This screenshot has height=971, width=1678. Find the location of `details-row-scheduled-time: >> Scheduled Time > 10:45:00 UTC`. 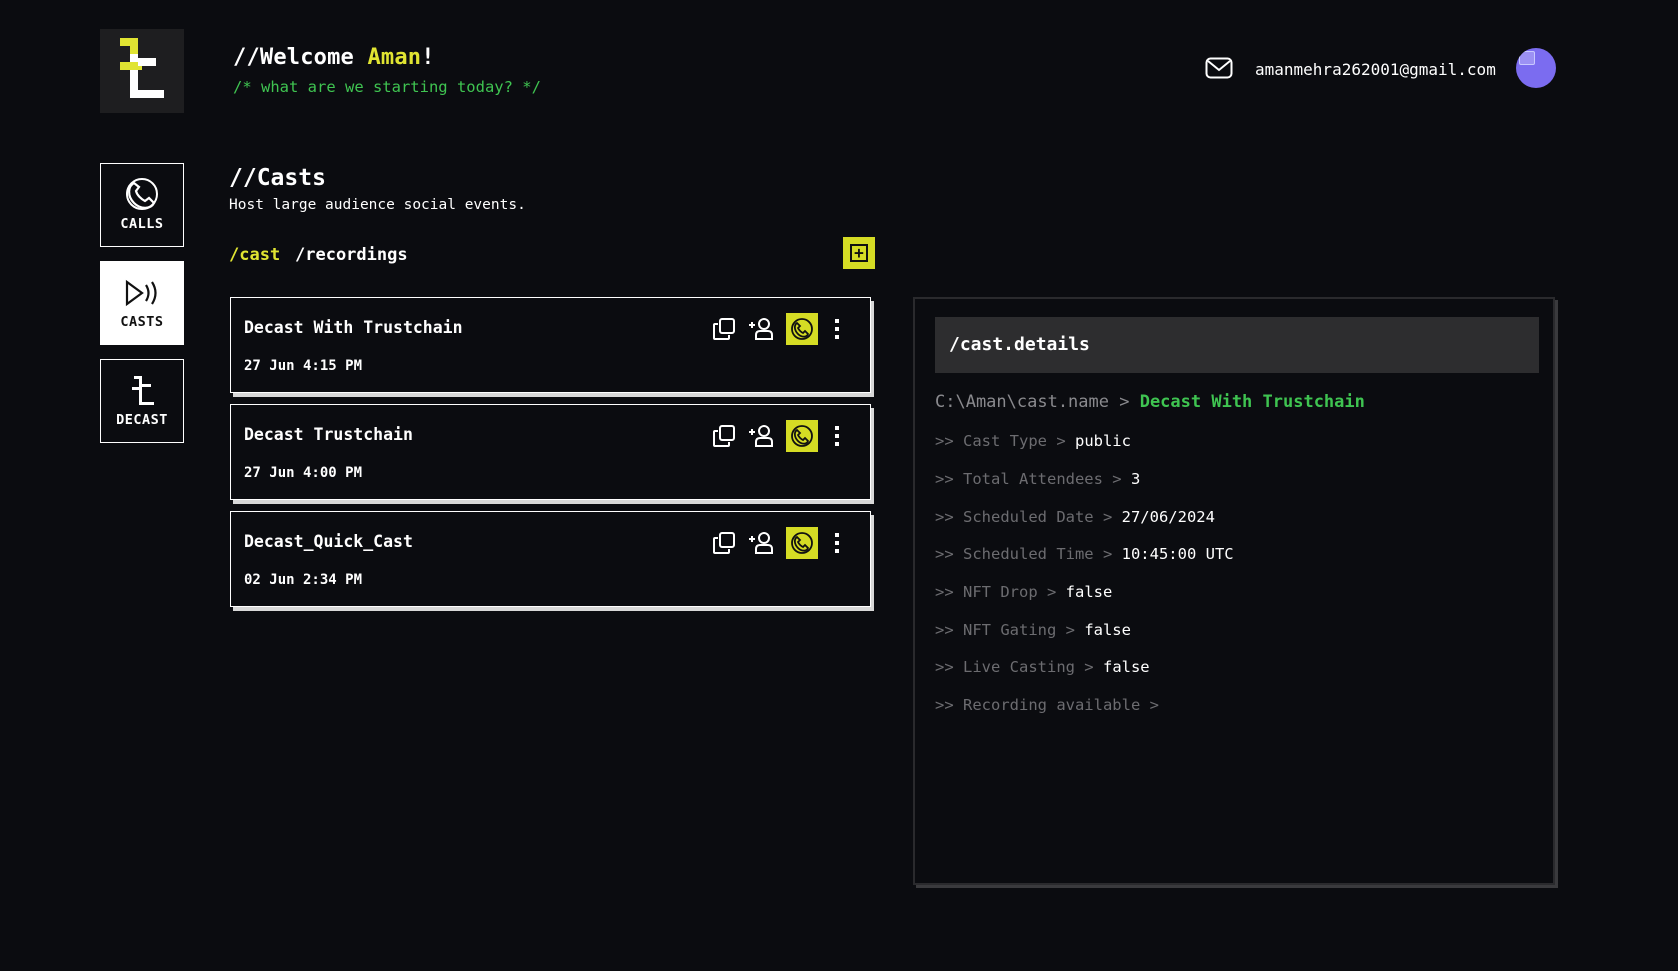

details-row-scheduled-time: >> Scheduled Time > 10:45:00 UTC is located at coordinates (1084, 554).